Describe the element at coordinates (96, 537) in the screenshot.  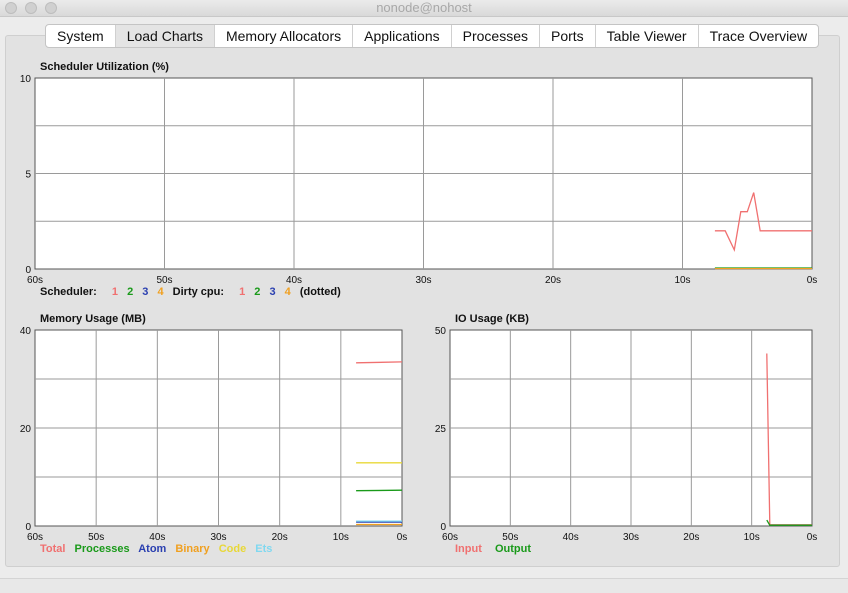
I see `memory-x-tick-label: 50s` at that location.